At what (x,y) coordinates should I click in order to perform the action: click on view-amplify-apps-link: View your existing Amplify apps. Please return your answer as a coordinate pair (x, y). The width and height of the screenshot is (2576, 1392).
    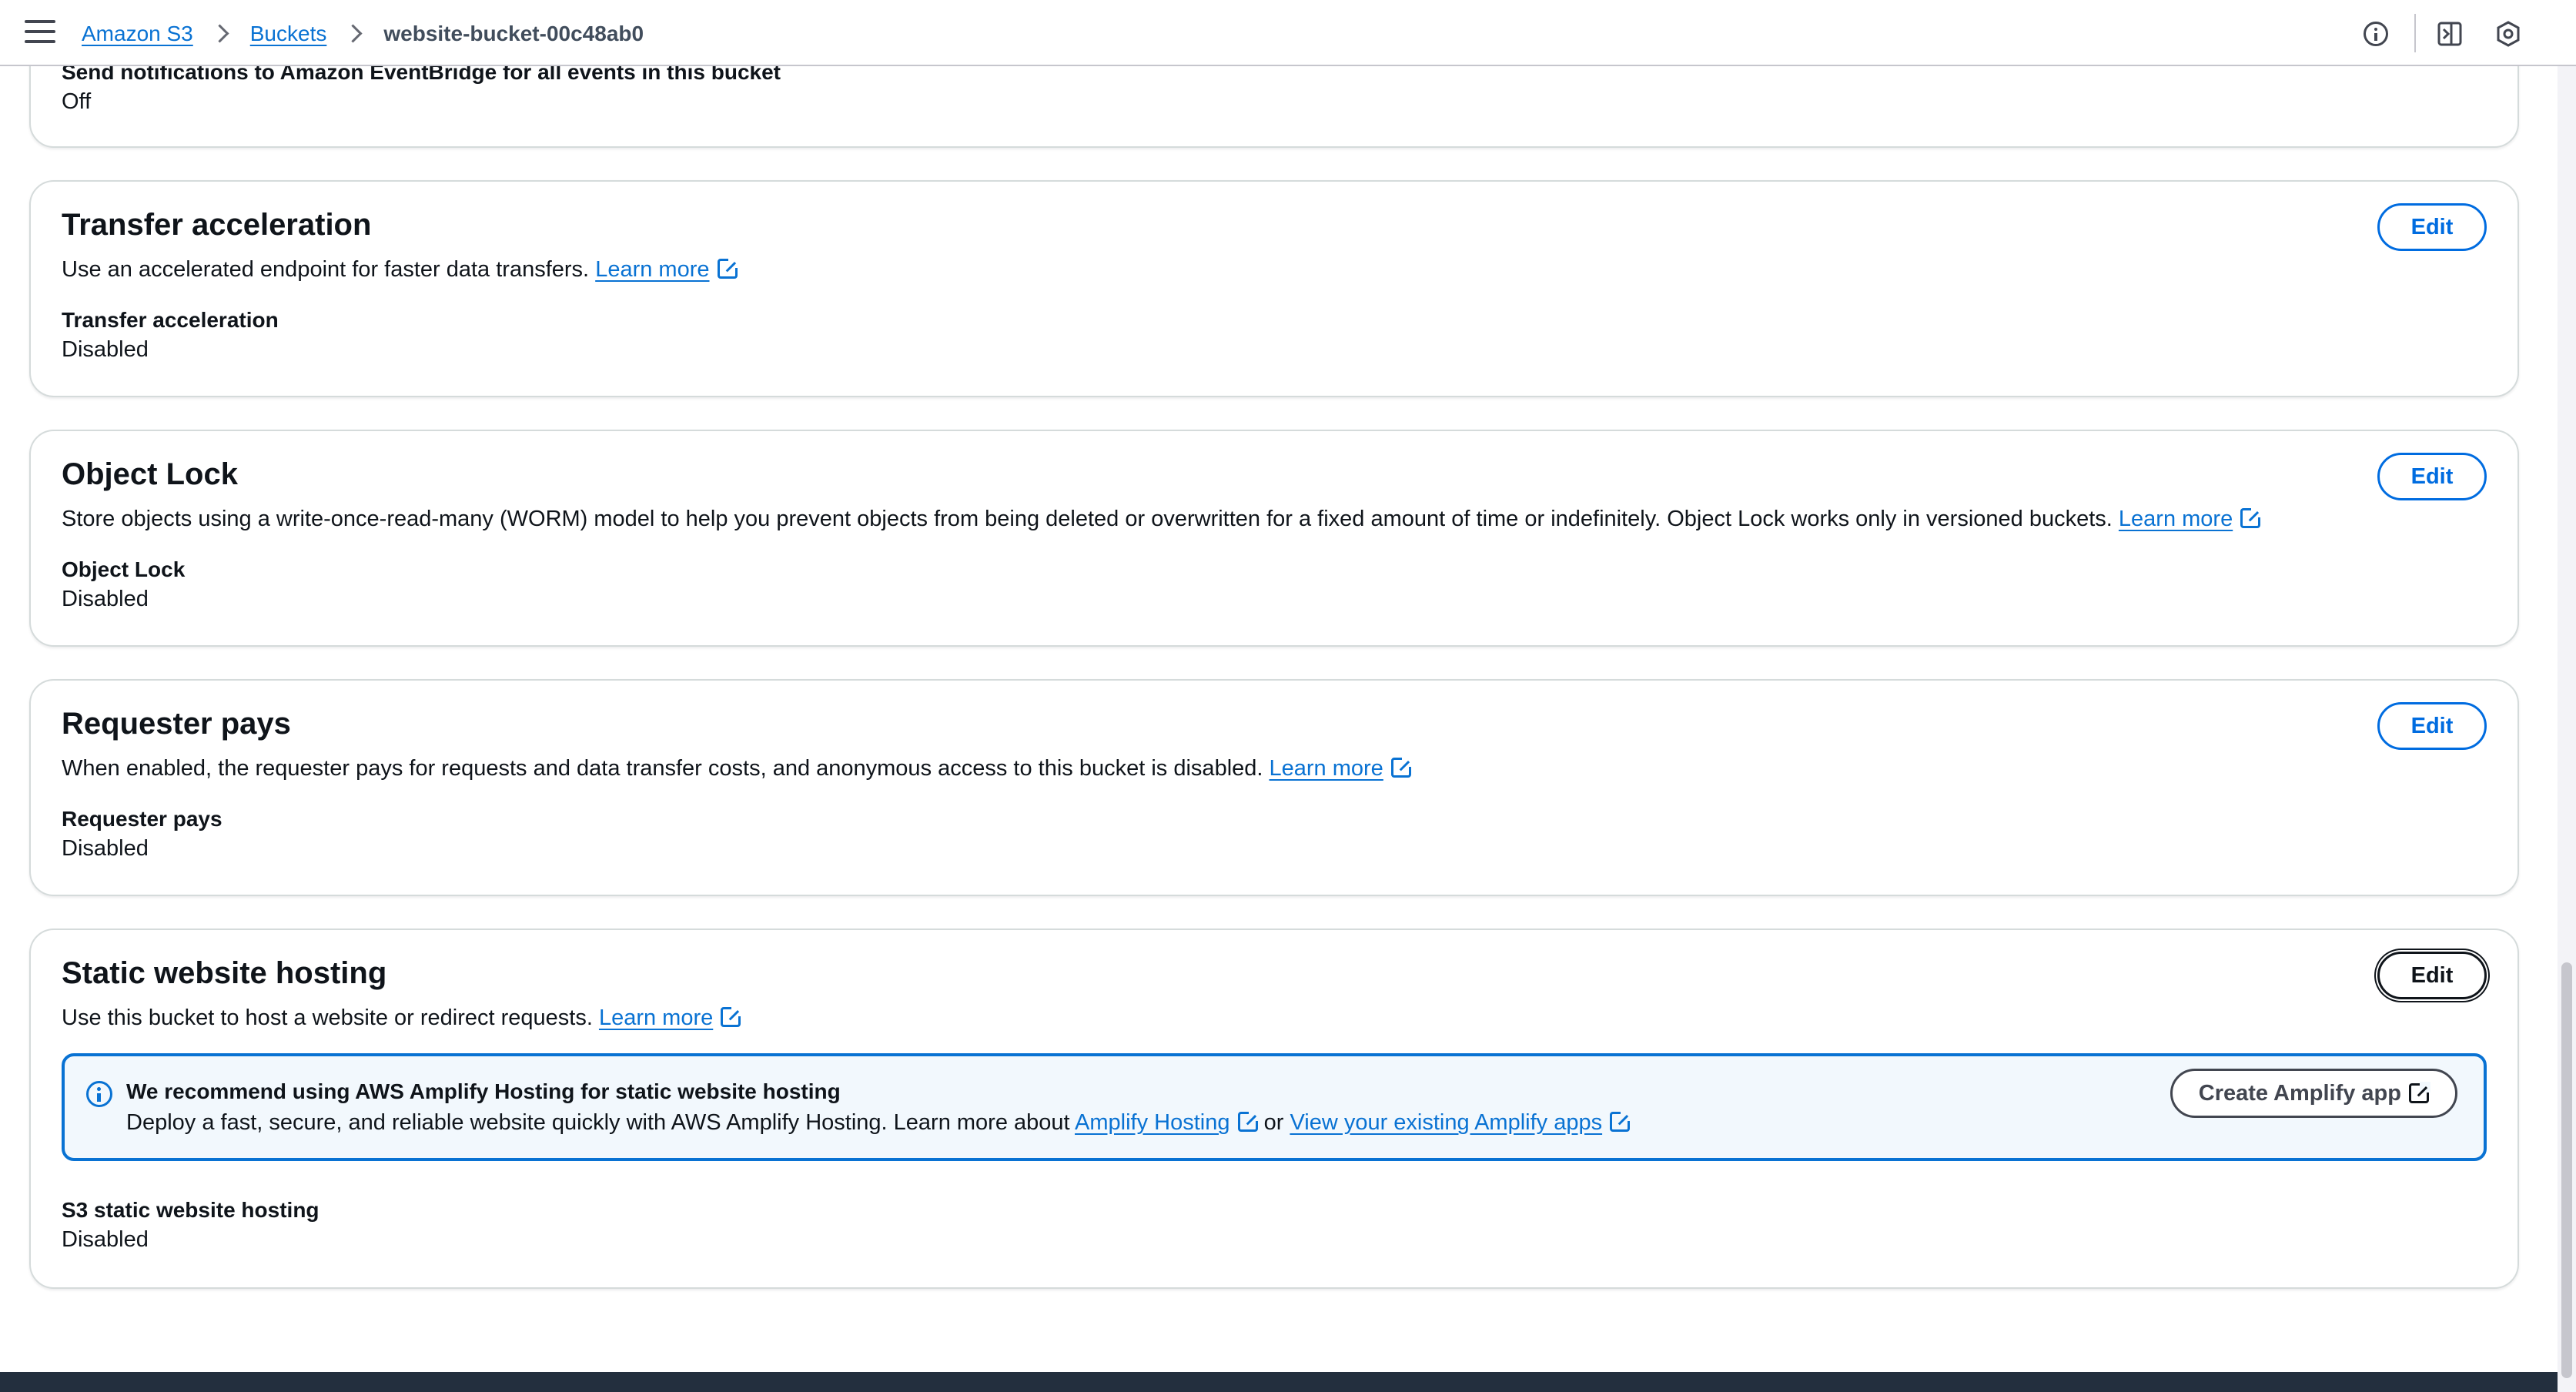
    Looking at the image, I should click on (1446, 1122).